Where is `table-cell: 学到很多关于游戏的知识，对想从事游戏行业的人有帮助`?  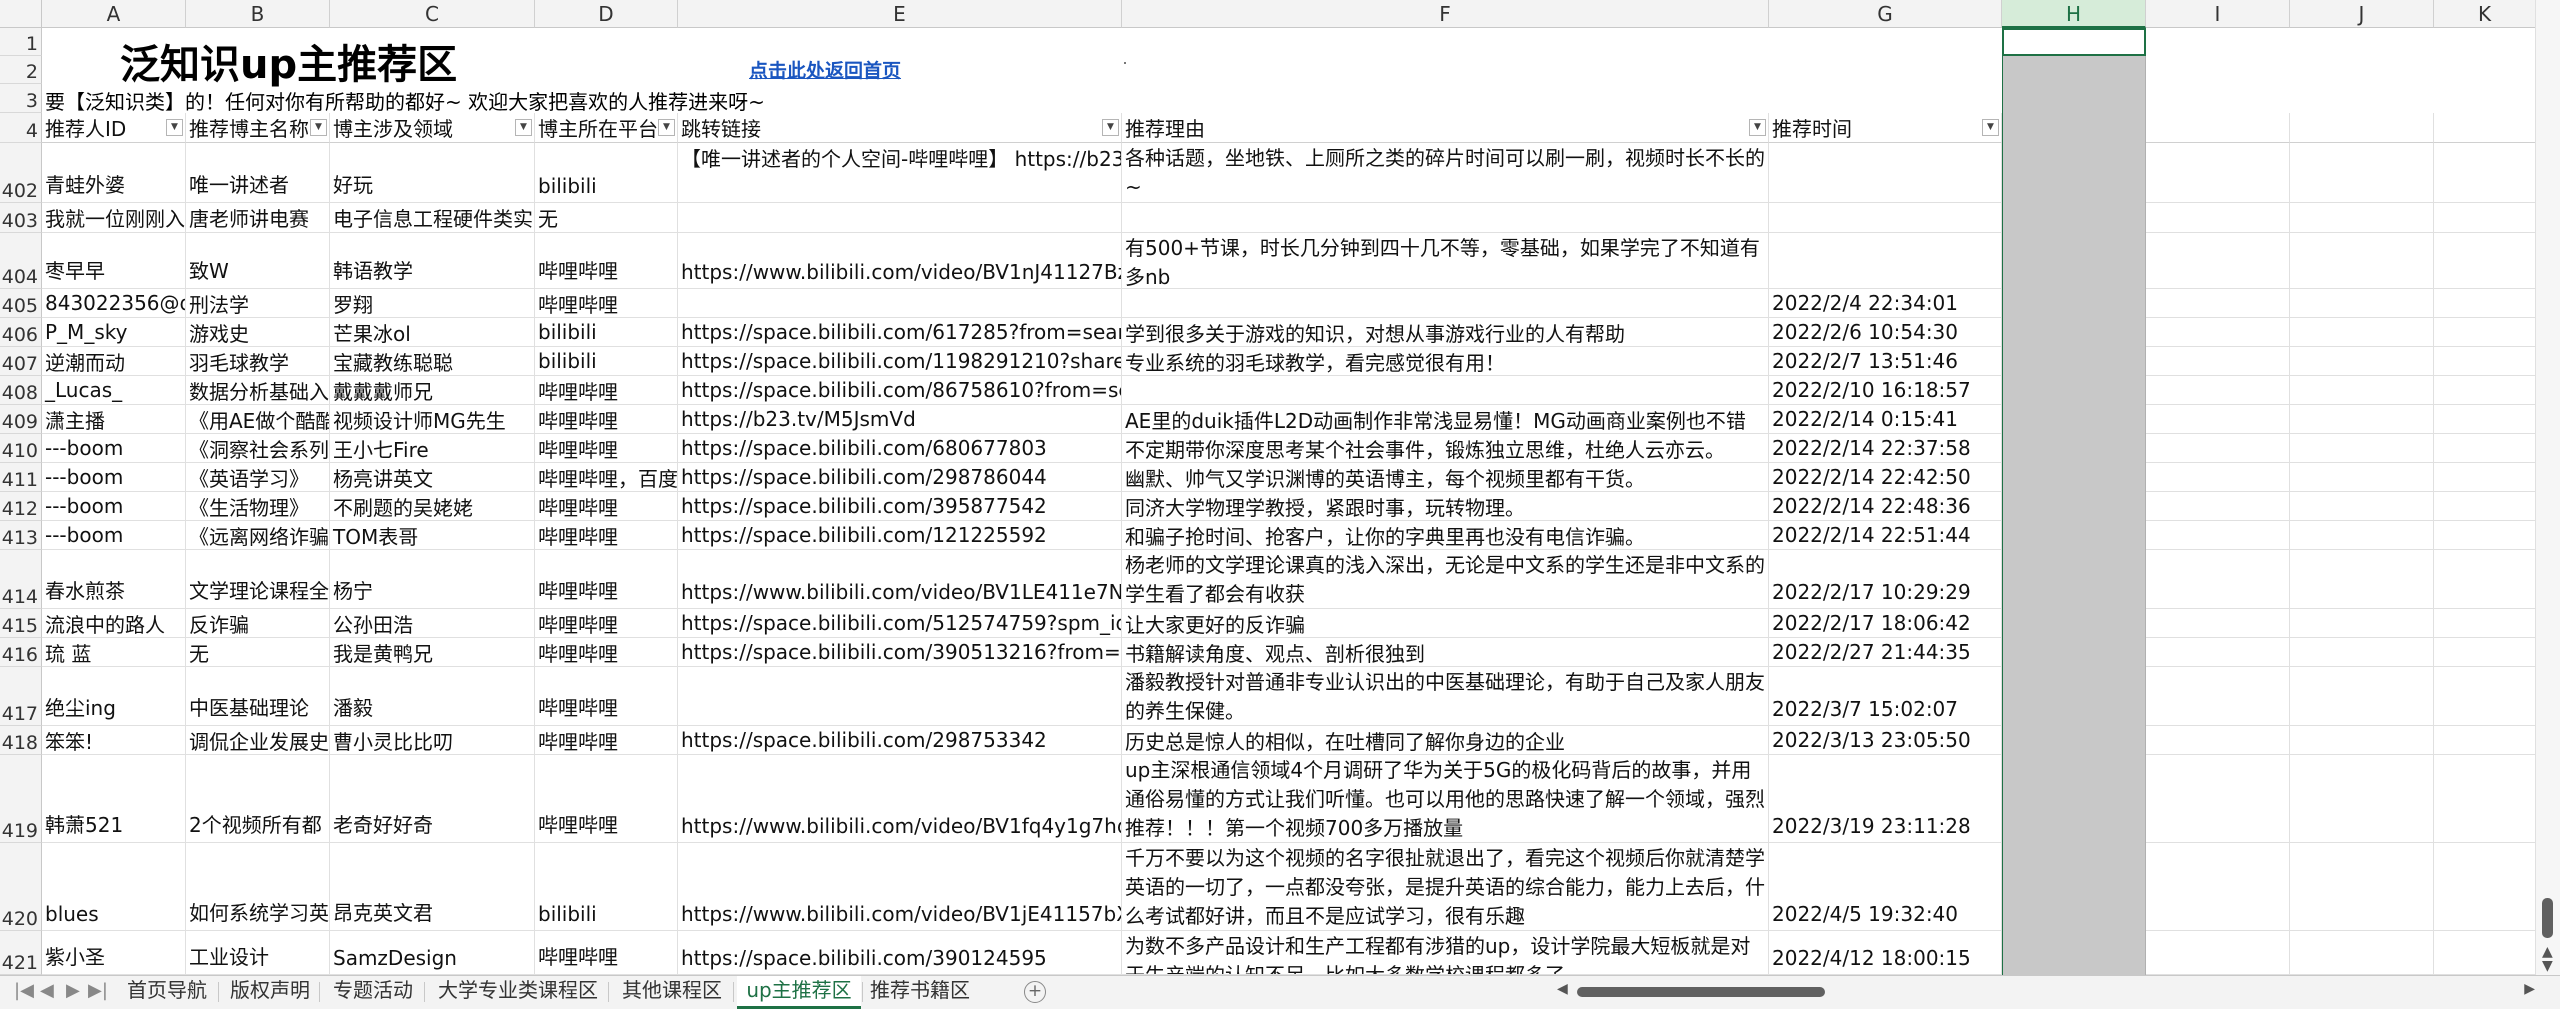 table-cell: 学到很多关于游戏的知识，对想从事游戏行业的人有帮助 is located at coordinates (1445, 332).